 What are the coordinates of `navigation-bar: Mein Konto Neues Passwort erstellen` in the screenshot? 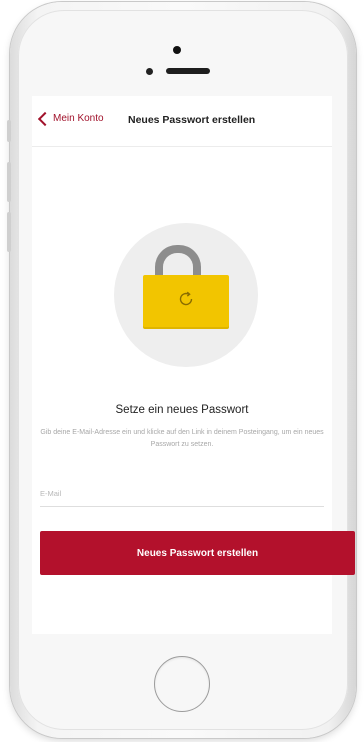 It's located at (182, 121).